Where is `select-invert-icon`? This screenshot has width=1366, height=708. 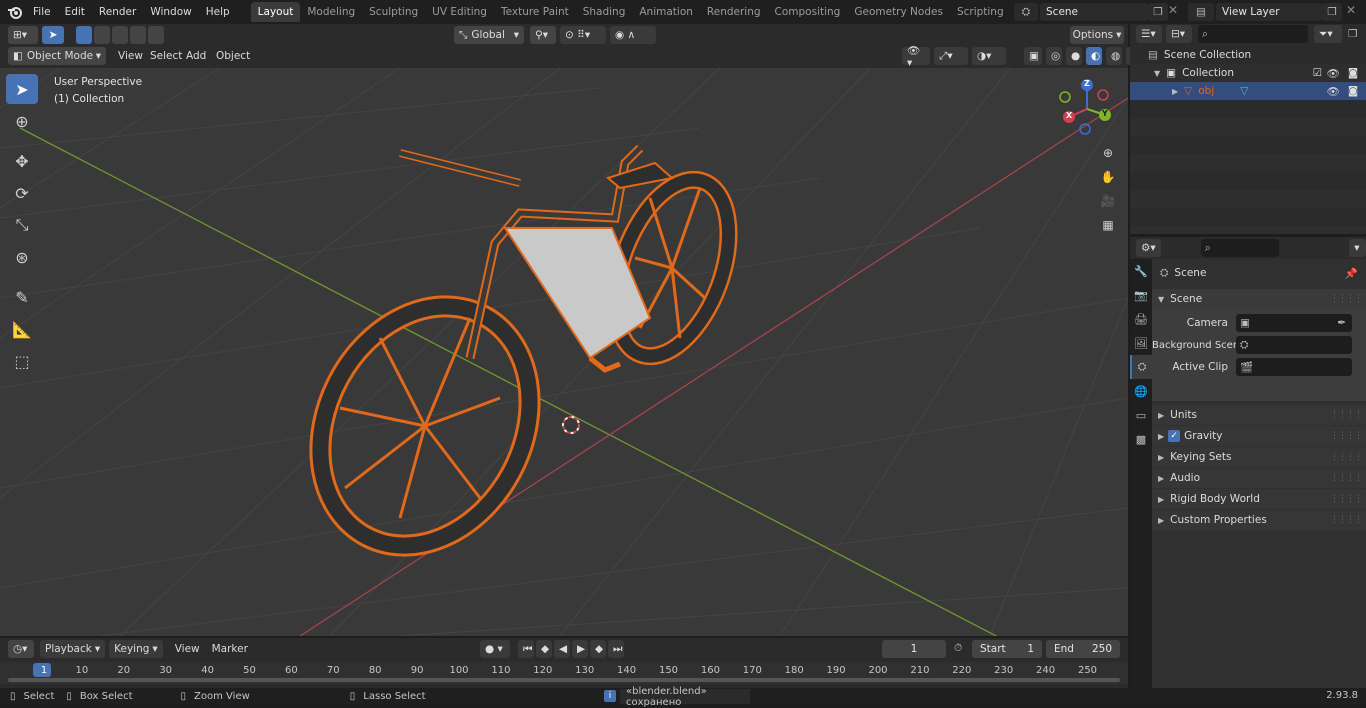
select-invert-icon is located at coordinates (138, 35).